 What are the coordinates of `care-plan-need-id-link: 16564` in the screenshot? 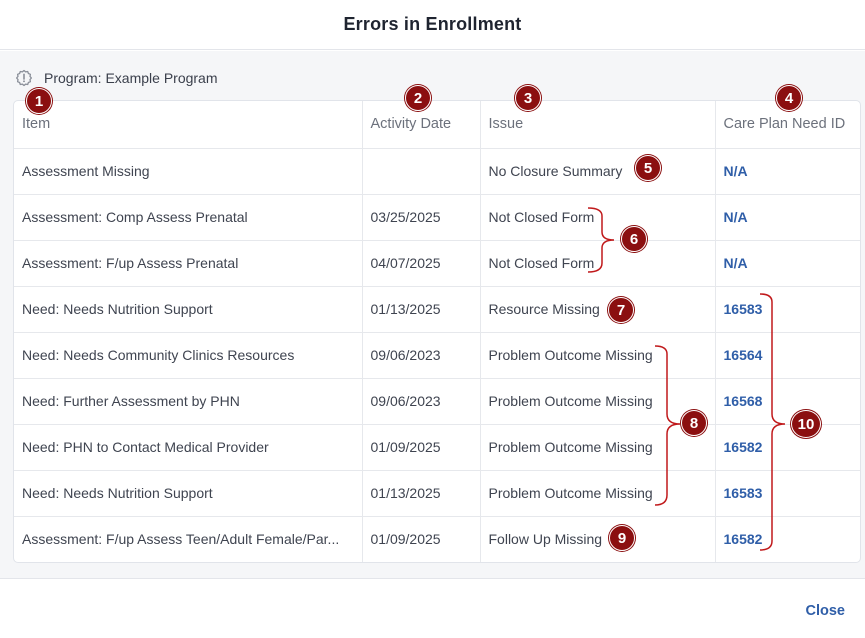 It's located at (787, 355).